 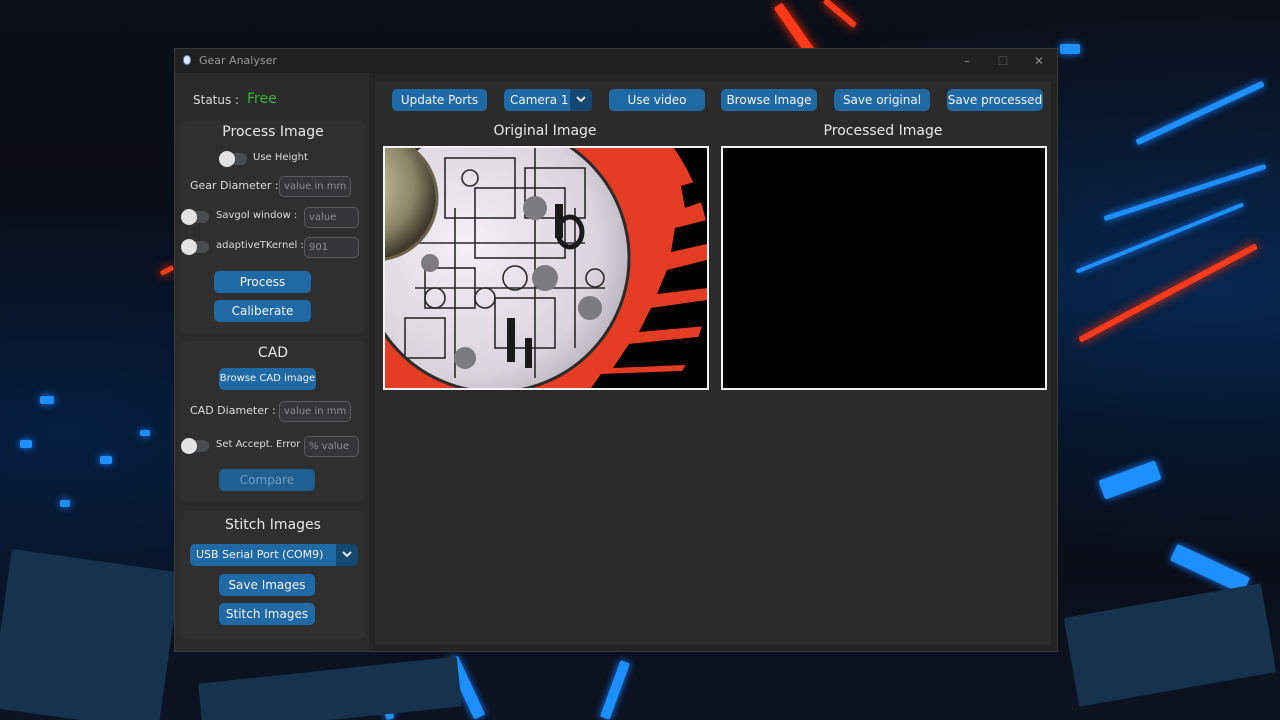 What do you see at coordinates (995, 100) in the screenshot?
I see `save-processed-button: Save processed` at bounding box center [995, 100].